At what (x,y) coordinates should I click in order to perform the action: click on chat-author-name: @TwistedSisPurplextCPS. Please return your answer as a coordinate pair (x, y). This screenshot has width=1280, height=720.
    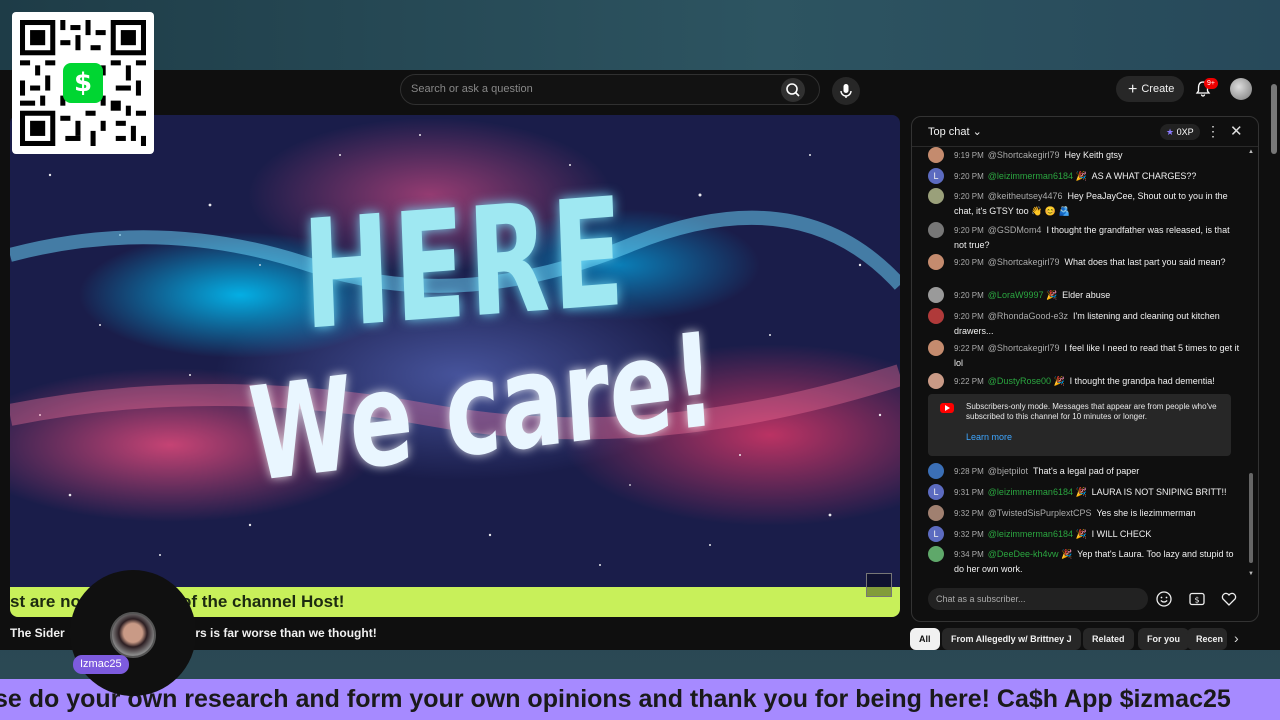
    Looking at the image, I should click on (1040, 513).